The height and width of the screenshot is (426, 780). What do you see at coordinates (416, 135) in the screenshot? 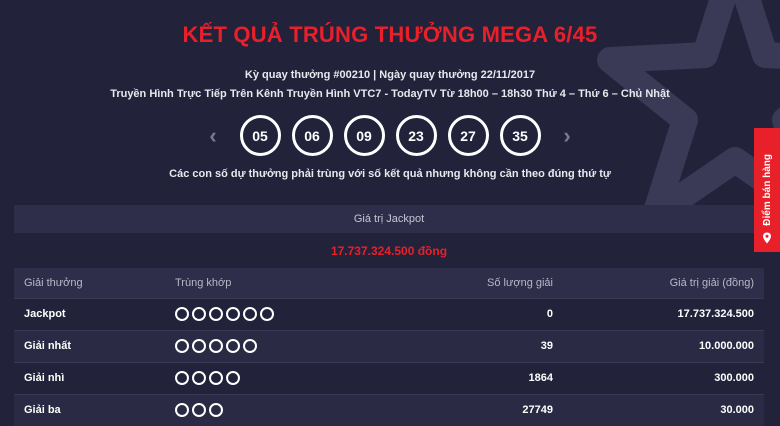
I see `number-ball: 23` at bounding box center [416, 135].